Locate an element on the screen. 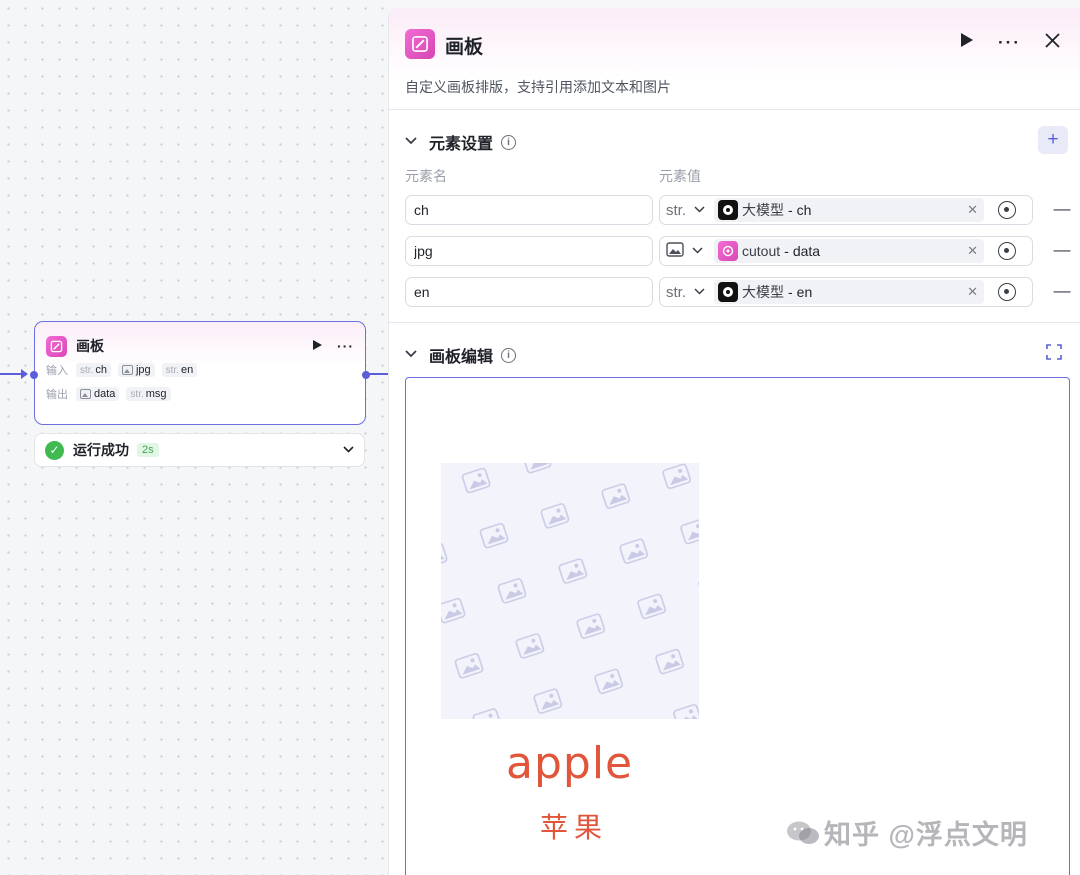 This screenshot has height=875, width=1080. input-chip-ch: str. ch is located at coordinates (93, 370).